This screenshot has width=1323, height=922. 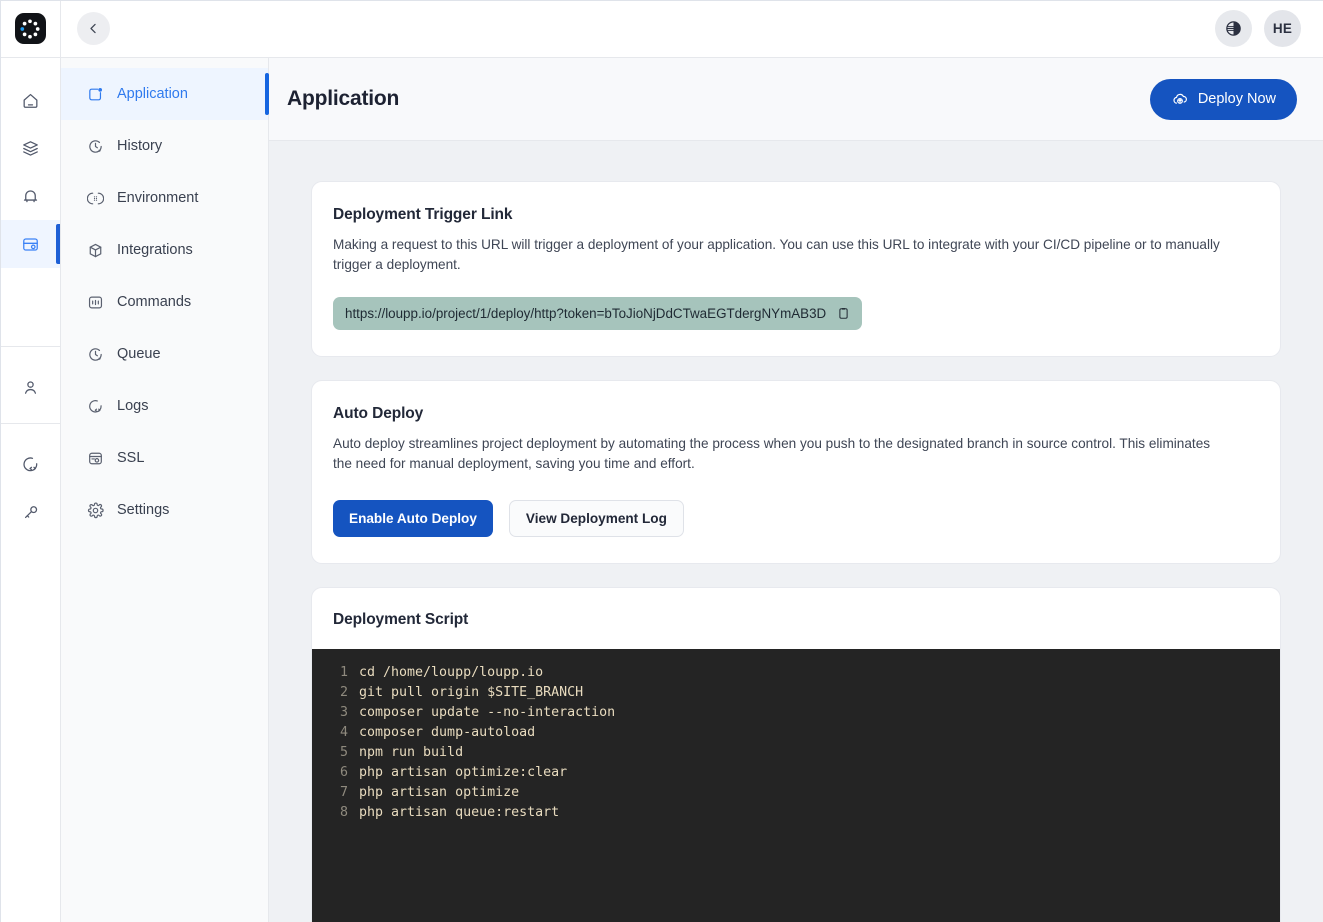 I want to click on sidebar-collapse-button, so click(x=93, y=28).